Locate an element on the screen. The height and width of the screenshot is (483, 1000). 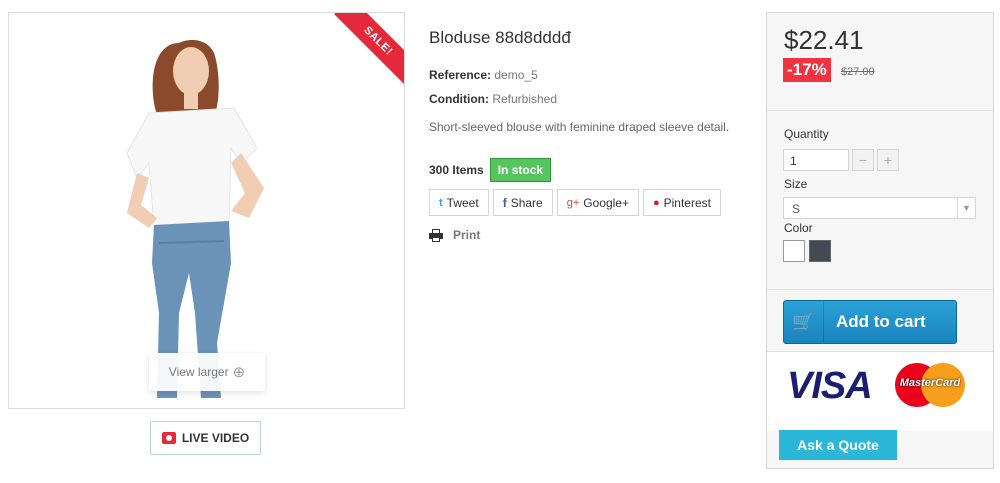
color-swatch-dark is located at coordinates (820, 251).